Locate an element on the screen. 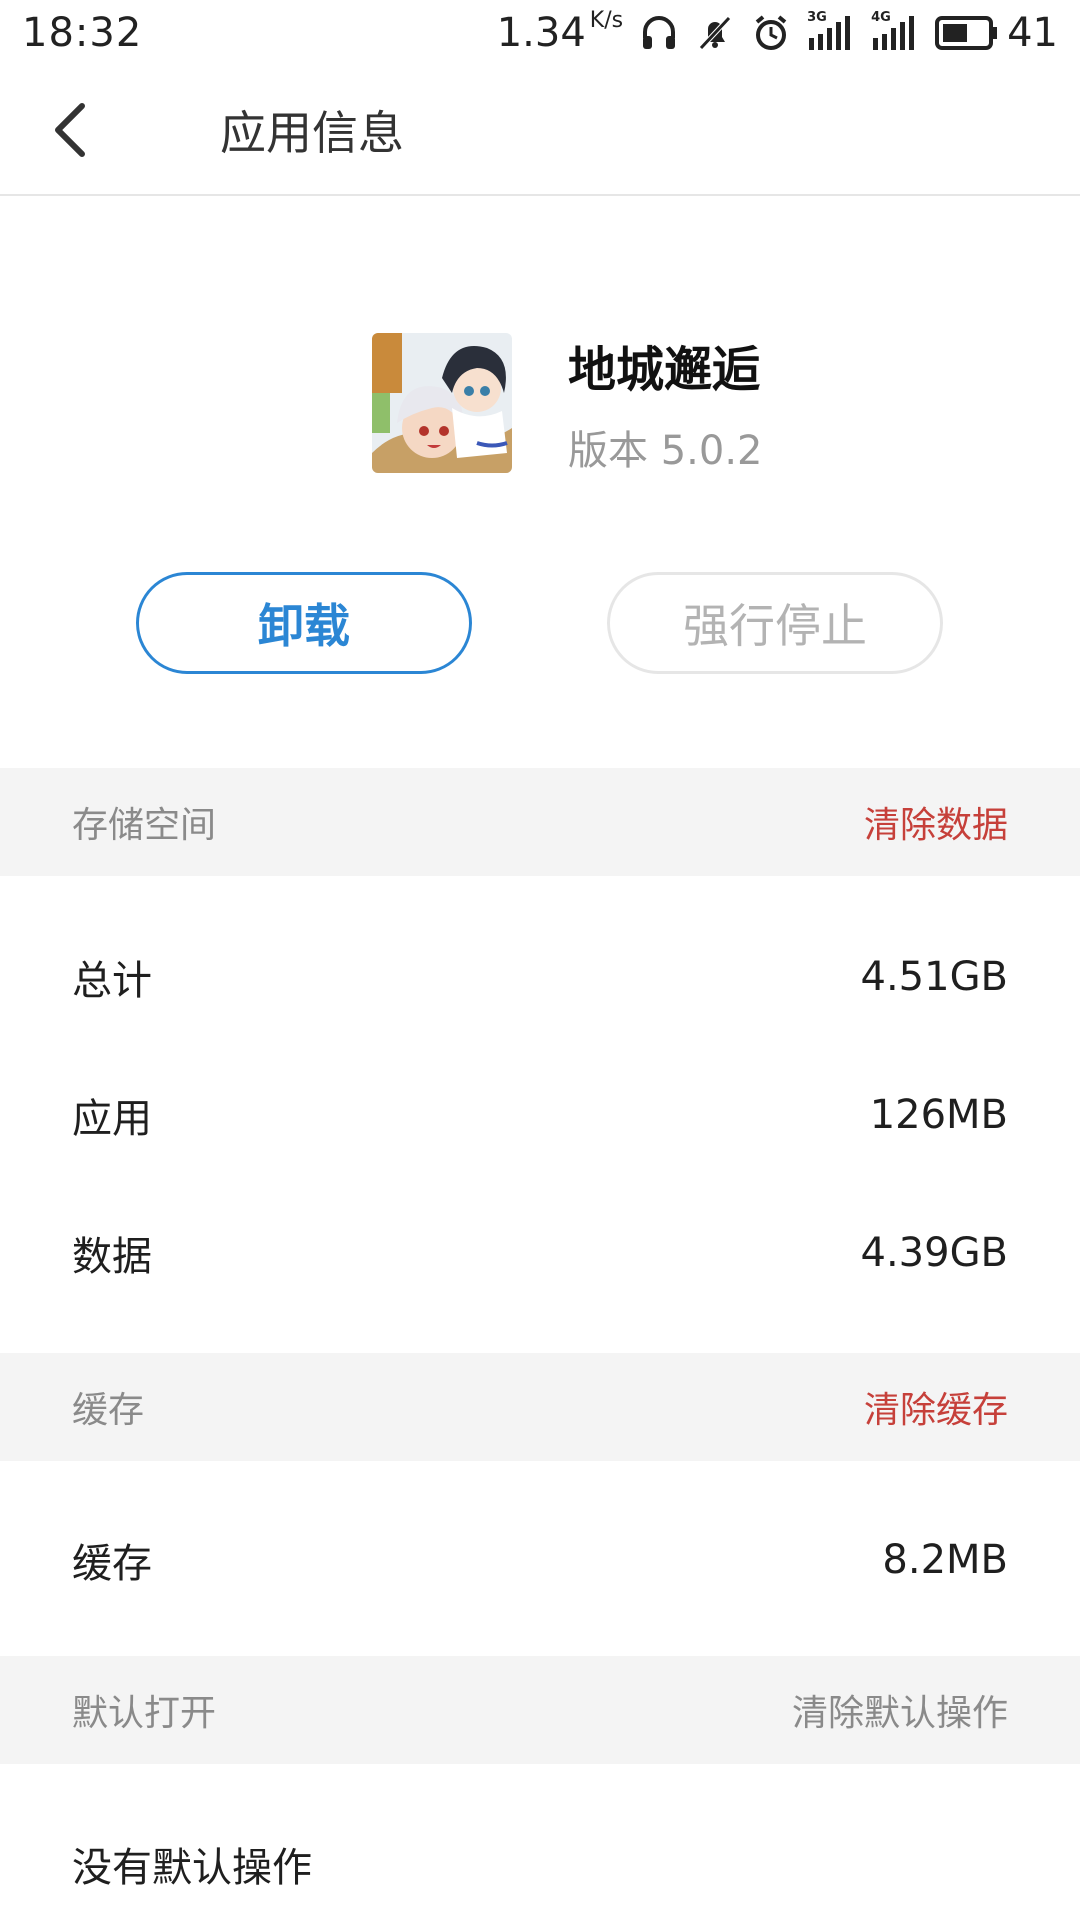 The width and height of the screenshot is (1080, 1920). row-label: 缓存 is located at coordinates (112, 1564).